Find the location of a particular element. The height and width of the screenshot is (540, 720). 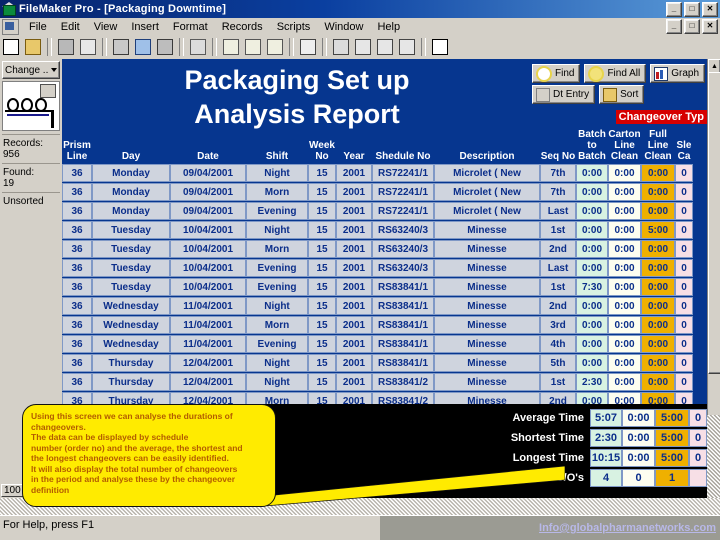

data-entry-button: Dt Entry is located at coordinates (564, 94).